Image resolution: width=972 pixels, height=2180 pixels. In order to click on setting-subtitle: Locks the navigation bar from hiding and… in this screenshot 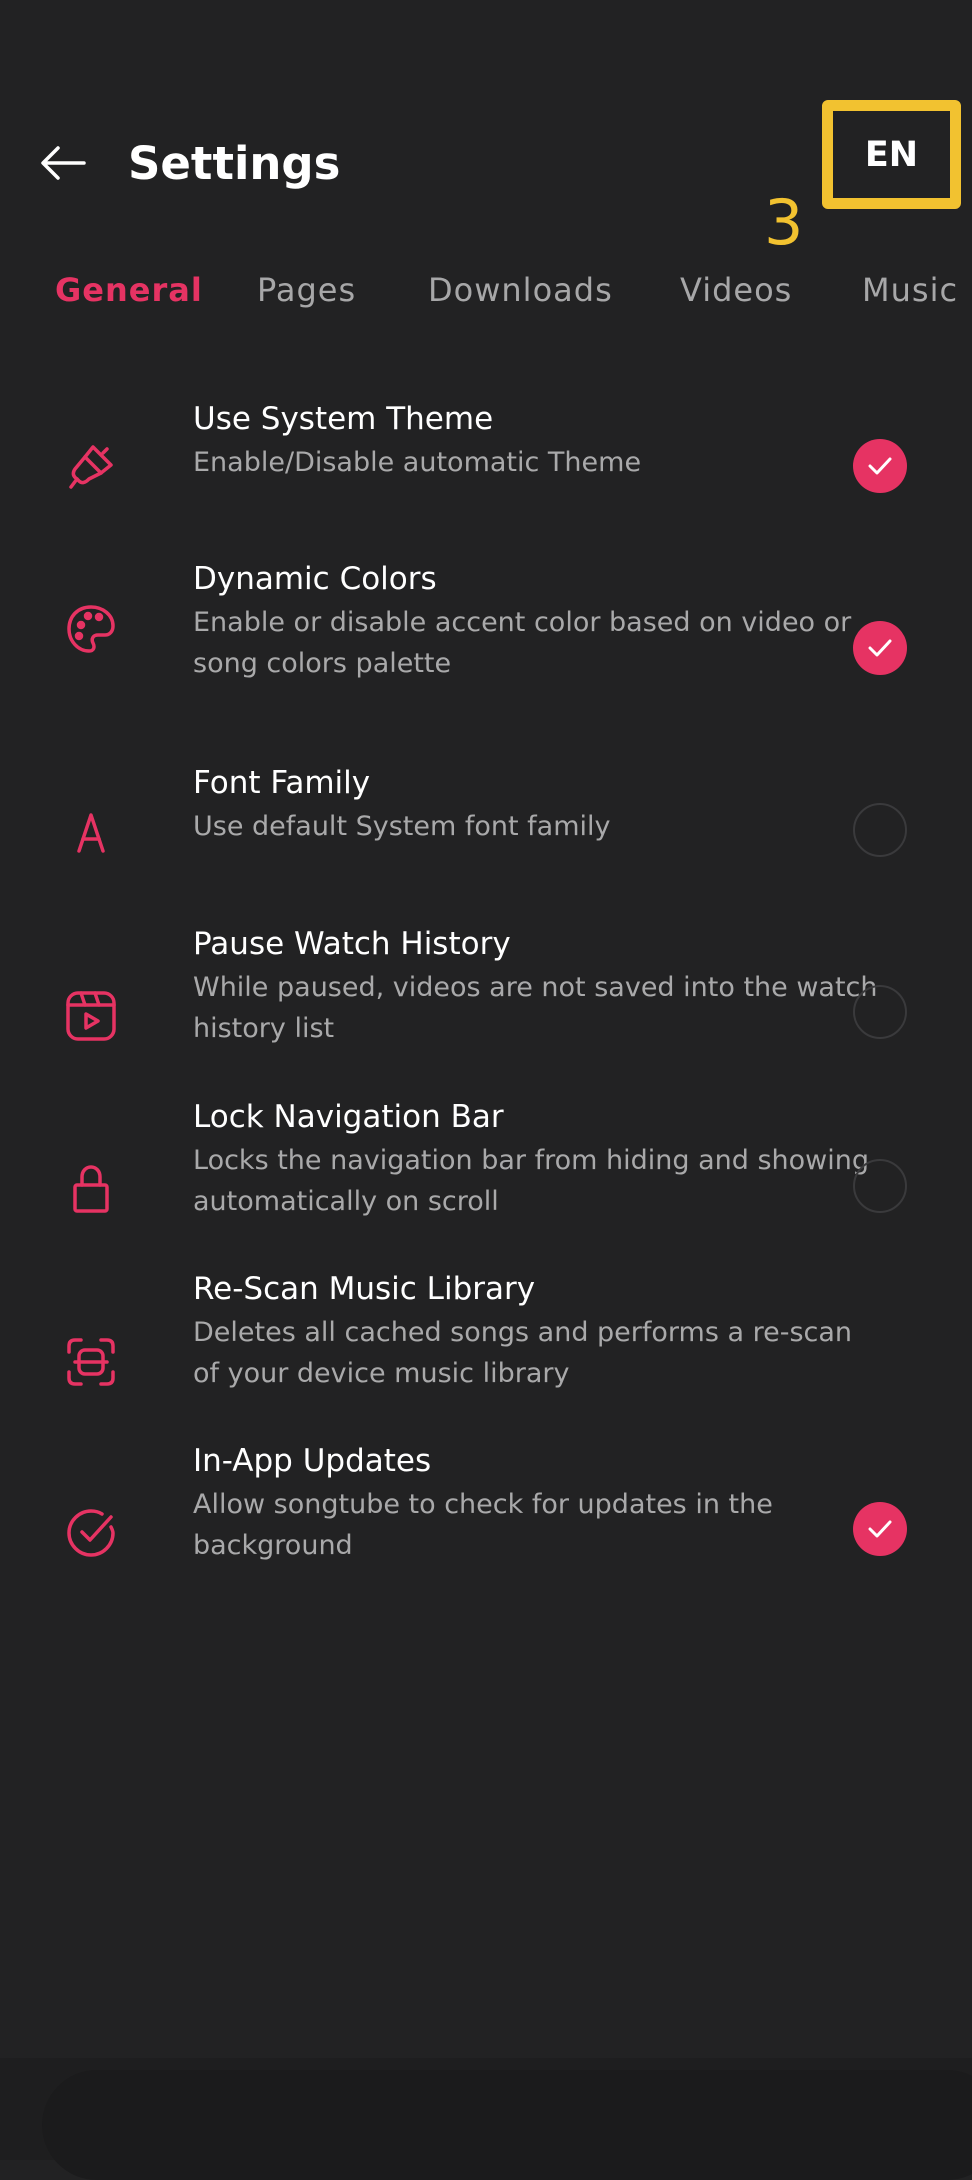, I will do `click(531, 1181)`.